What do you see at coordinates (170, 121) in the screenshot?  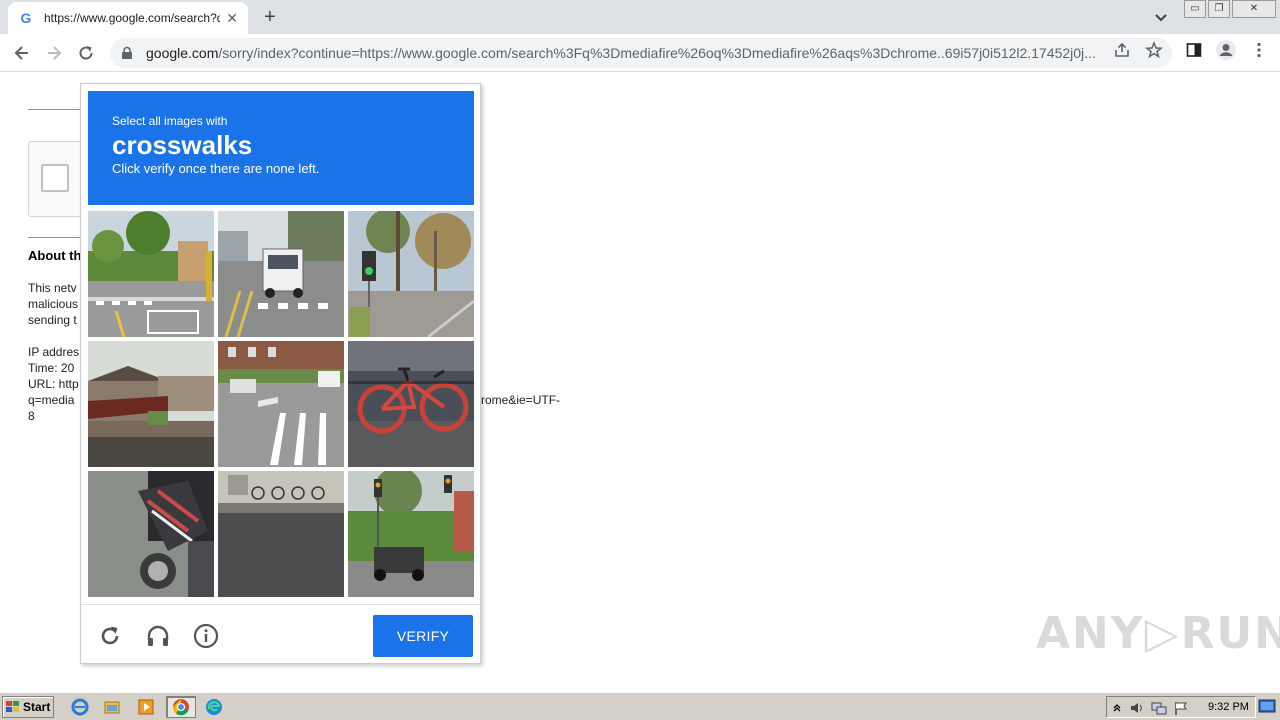 I see `instruction-lead: Select all images with` at bounding box center [170, 121].